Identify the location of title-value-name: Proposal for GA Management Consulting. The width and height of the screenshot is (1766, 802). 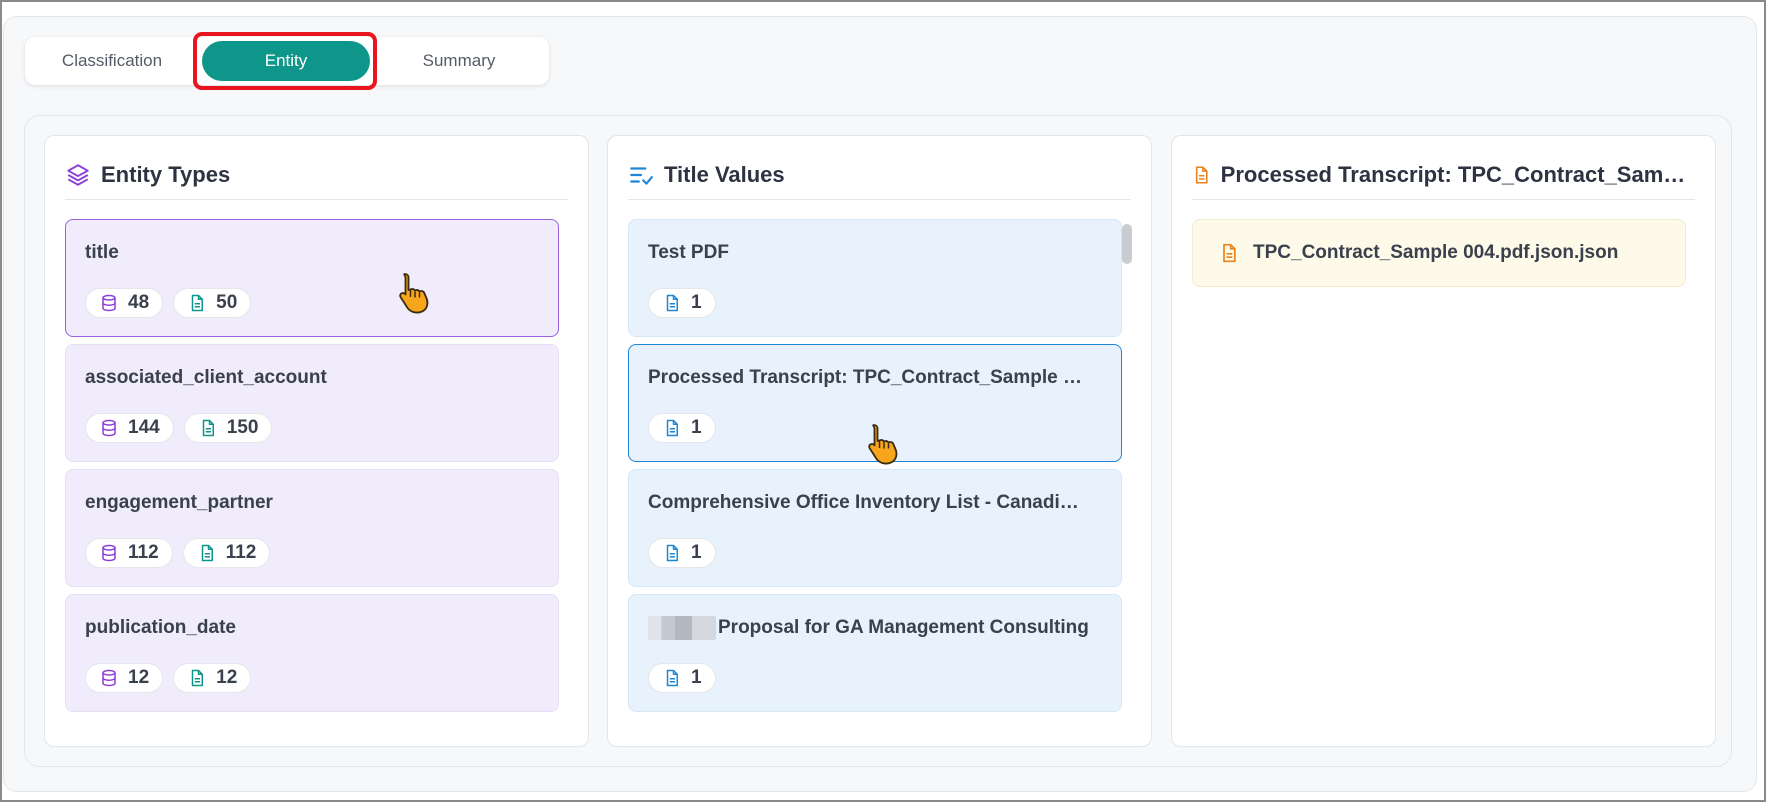
(903, 627).